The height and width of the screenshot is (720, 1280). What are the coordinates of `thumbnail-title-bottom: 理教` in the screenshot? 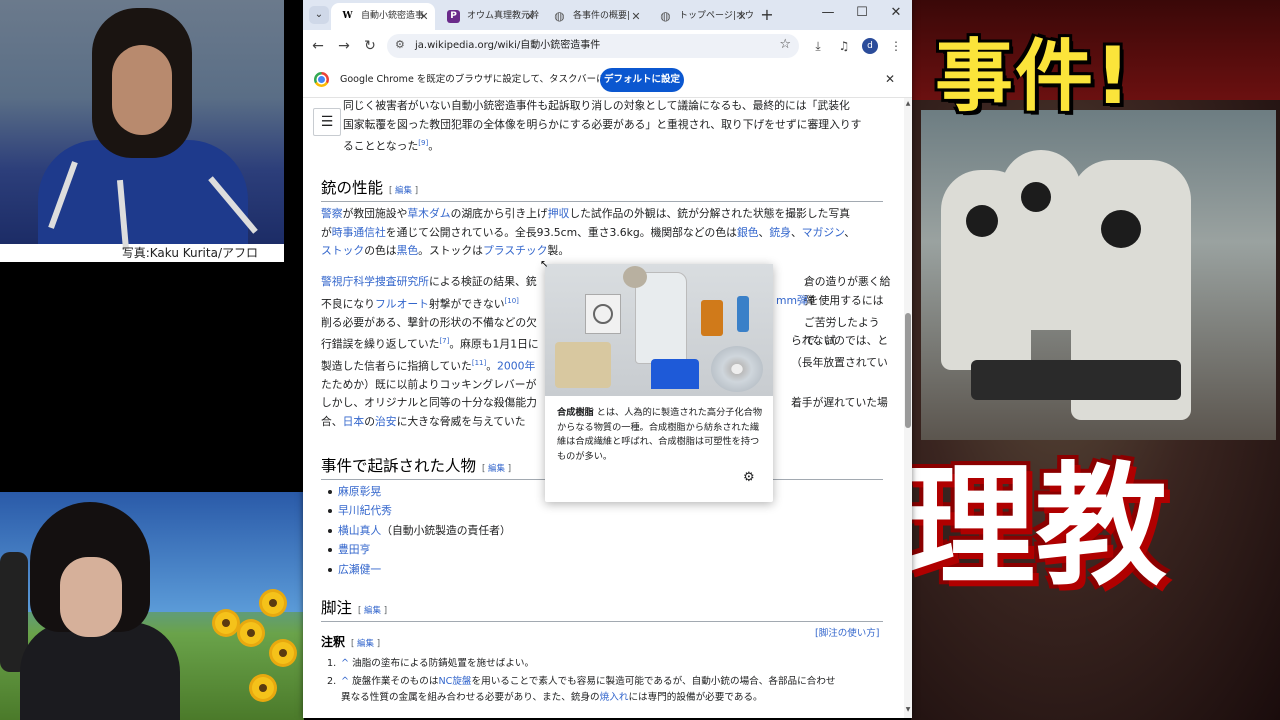 It's located at (1035, 527).